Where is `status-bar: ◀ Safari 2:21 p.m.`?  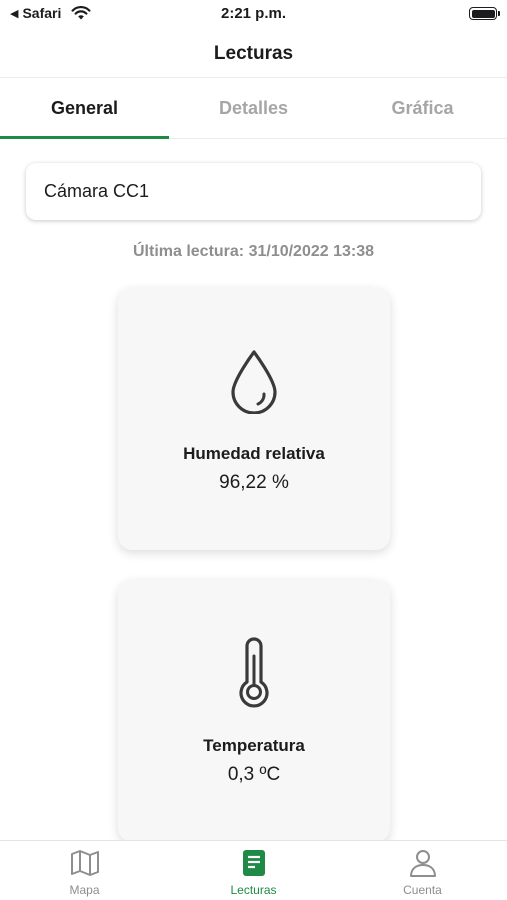 status-bar: ◀ Safari 2:21 p.m. is located at coordinates (253, 15).